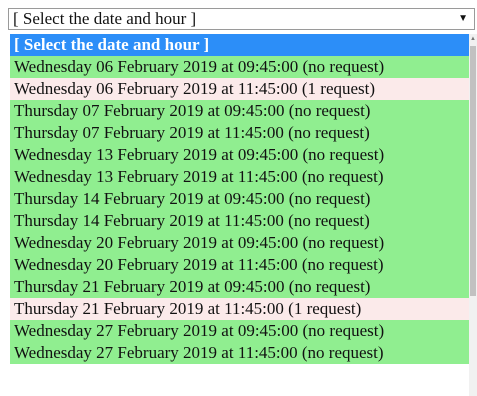  I want to click on scrollbar-thumb, so click(473, 171).